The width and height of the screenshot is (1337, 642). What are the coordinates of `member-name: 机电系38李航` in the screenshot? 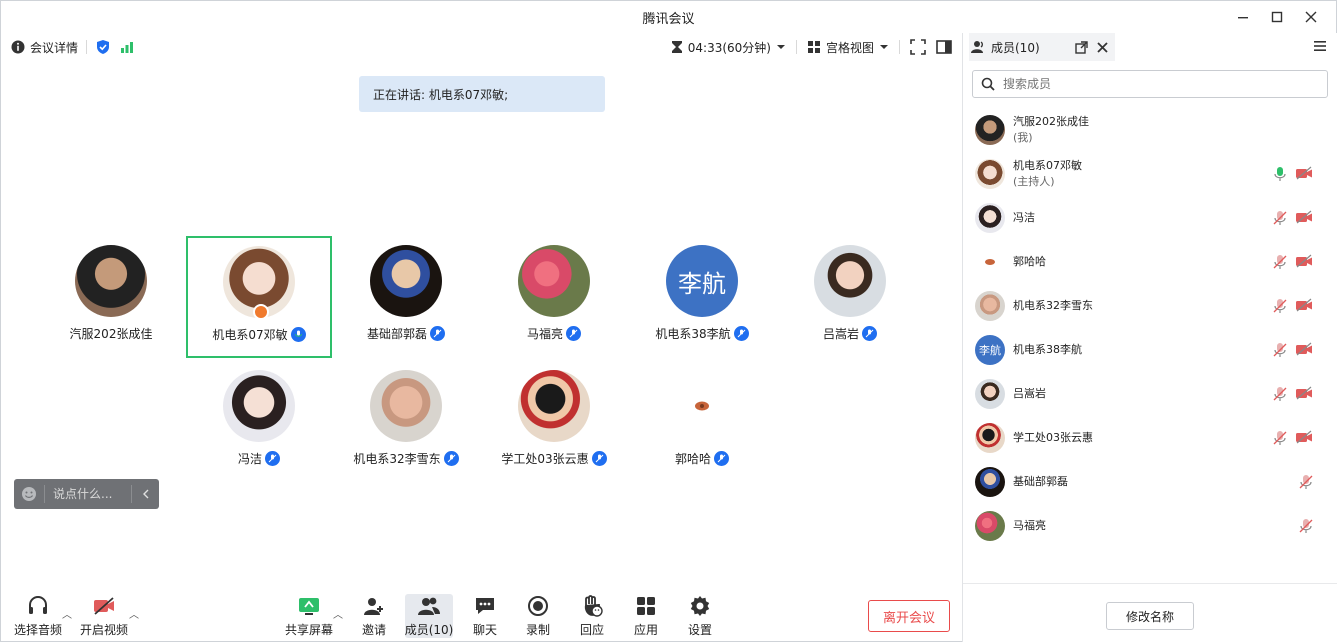 It's located at (1047, 349).